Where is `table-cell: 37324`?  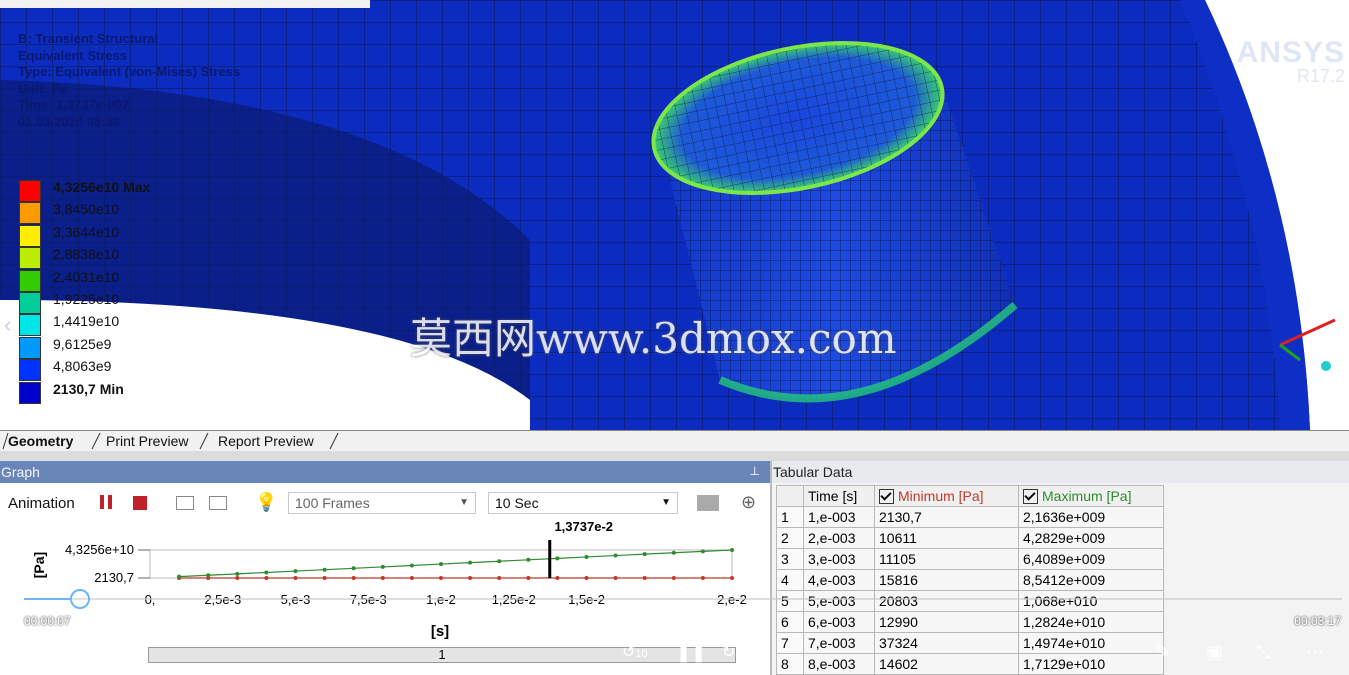
table-cell: 37324 is located at coordinates (946, 643).